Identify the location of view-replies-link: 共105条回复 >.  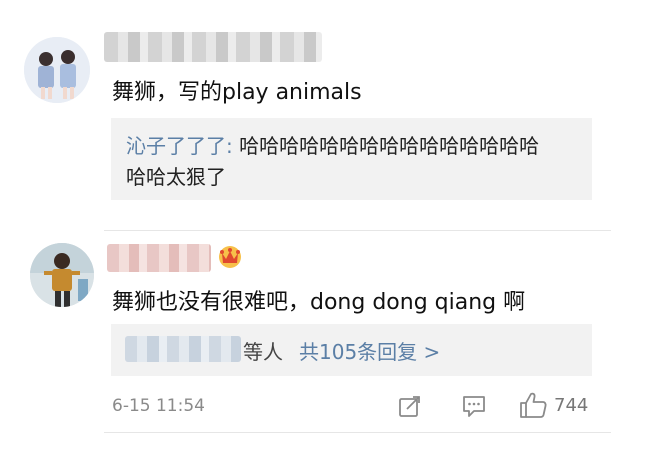
(369, 350).